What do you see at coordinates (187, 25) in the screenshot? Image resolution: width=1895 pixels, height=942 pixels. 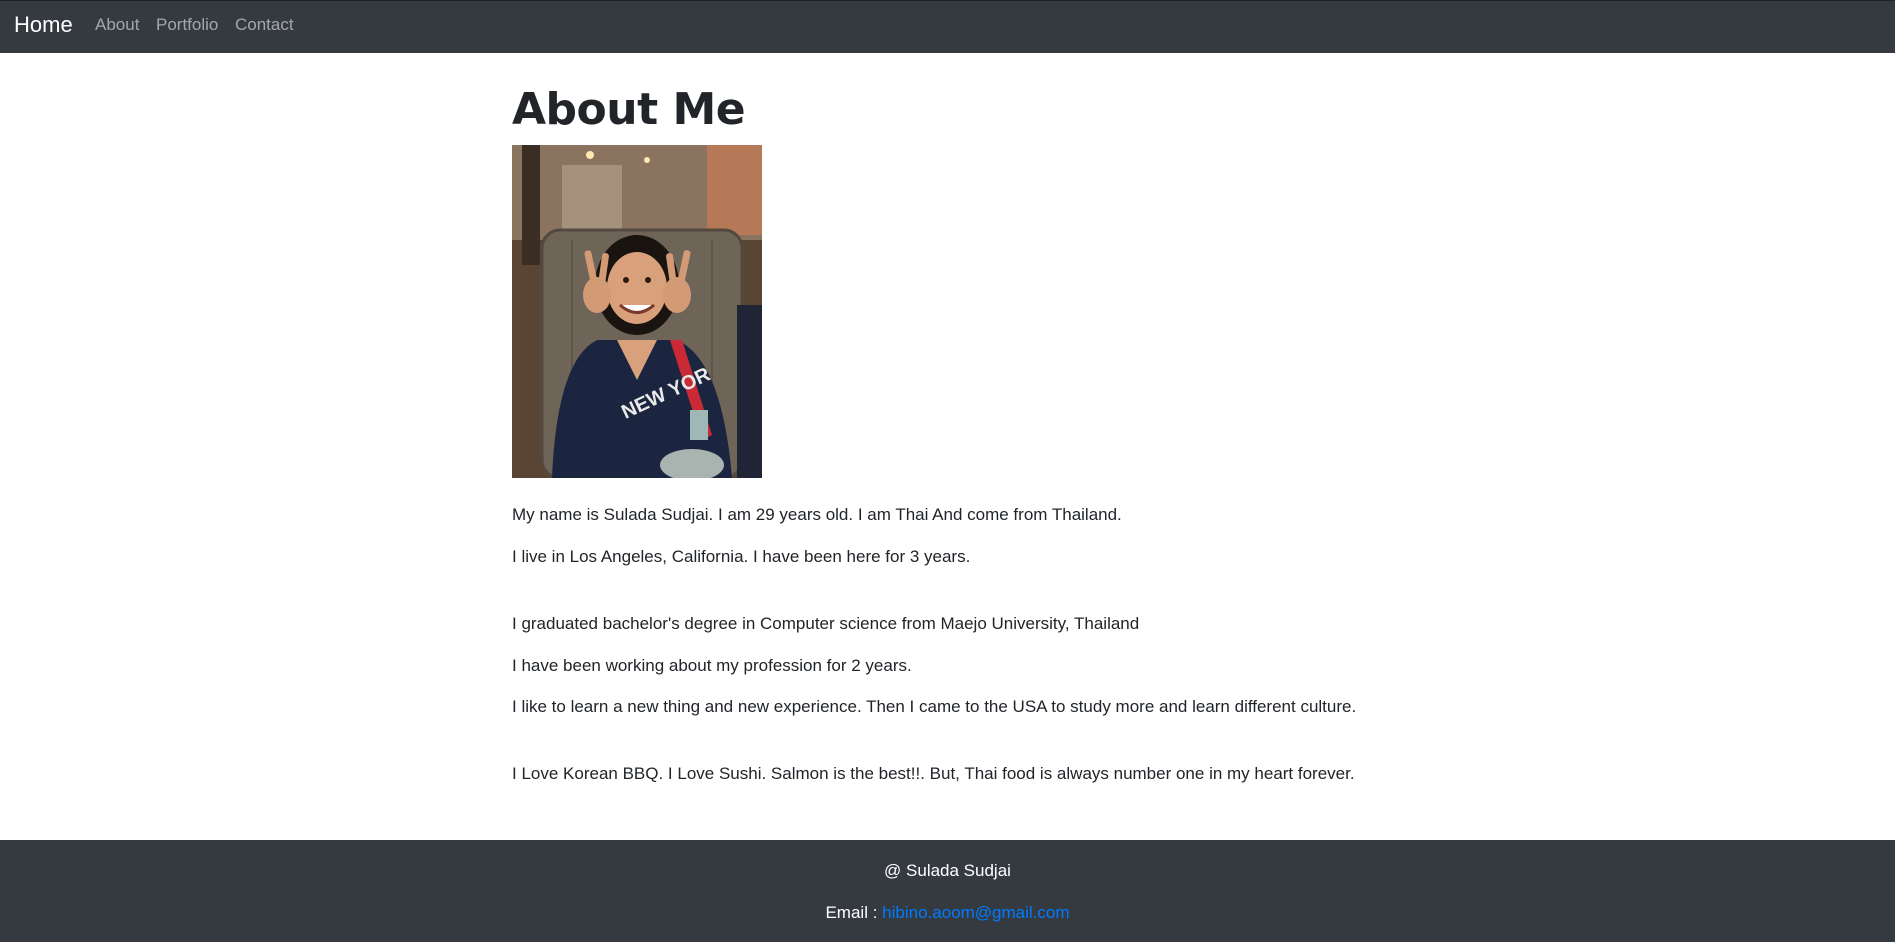 I see `nav-link-portfolio: Portfolio` at bounding box center [187, 25].